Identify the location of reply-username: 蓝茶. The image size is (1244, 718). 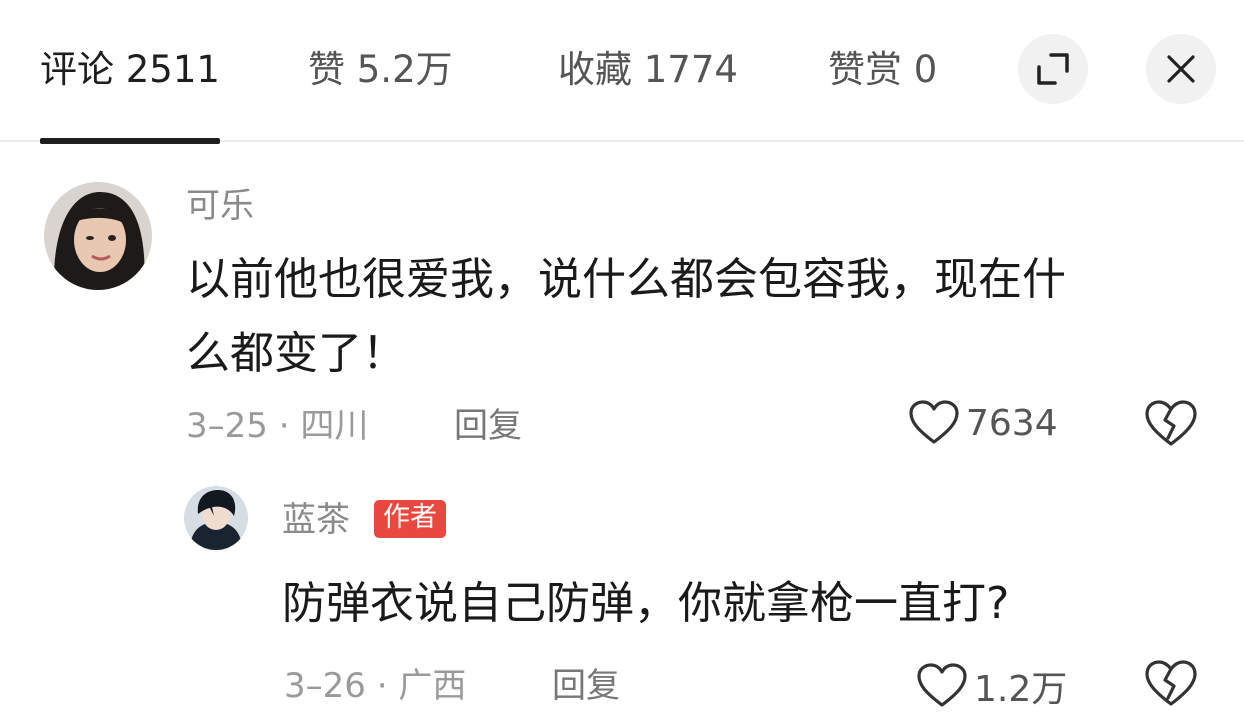
(316, 520).